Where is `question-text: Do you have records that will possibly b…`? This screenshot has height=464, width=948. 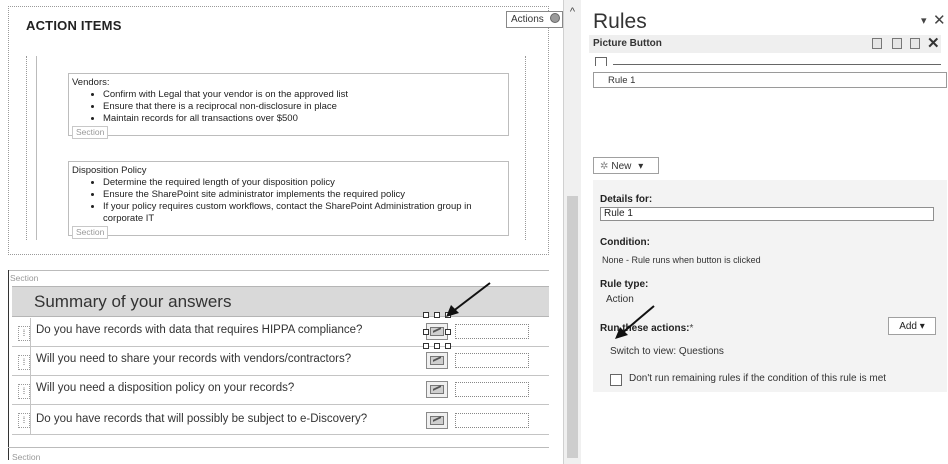
question-text: Do you have records that will possibly b… is located at coordinates (202, 419).